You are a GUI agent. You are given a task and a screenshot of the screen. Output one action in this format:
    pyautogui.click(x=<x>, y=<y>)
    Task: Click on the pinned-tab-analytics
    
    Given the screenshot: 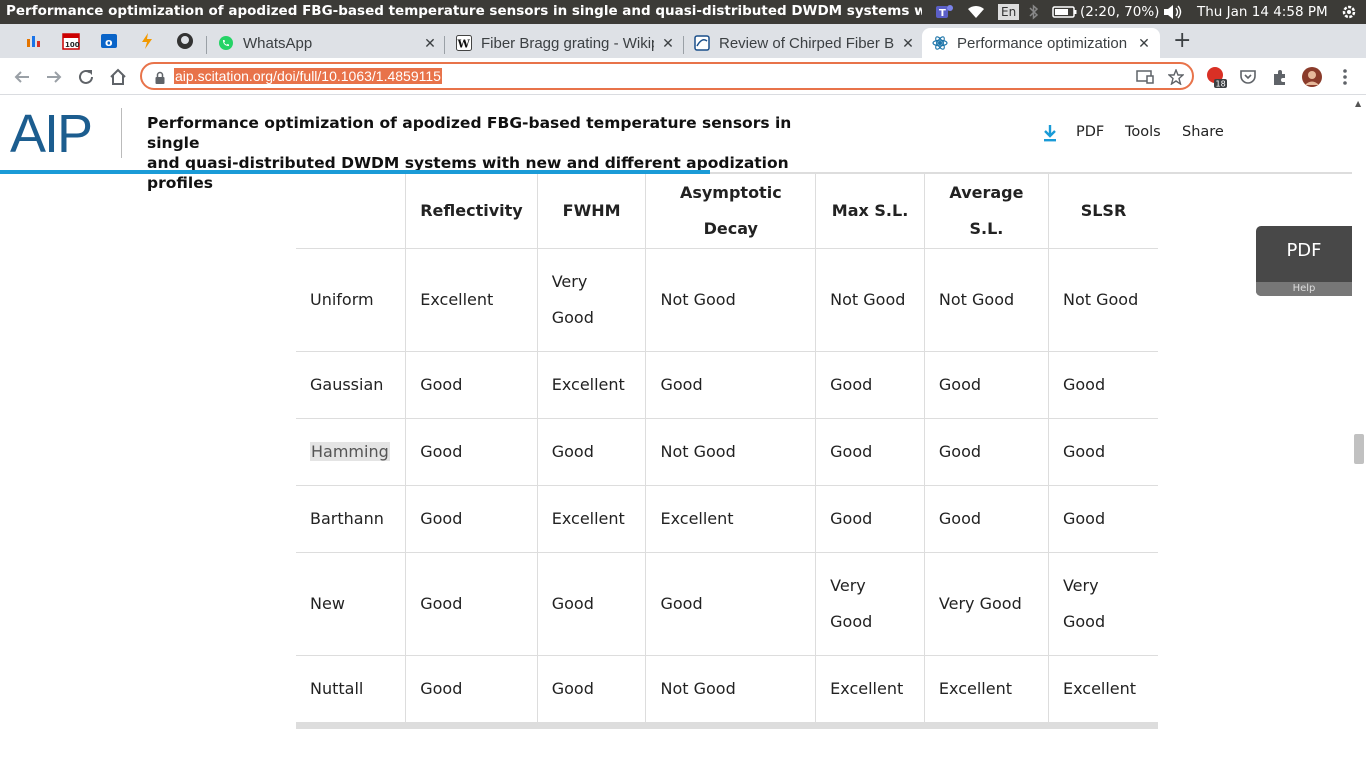 What is the action you would take?
    pyautogui.click(x=33, y=41)
    